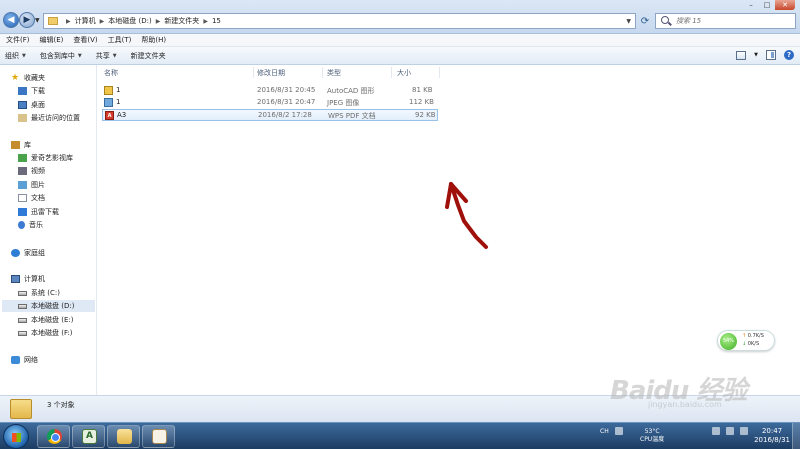 This screenshot has width=800, height=449. What do you see at coordinates (53, 436) in the screenshot?
I see `taskbar-chrome` at bounding box center [53, 436].